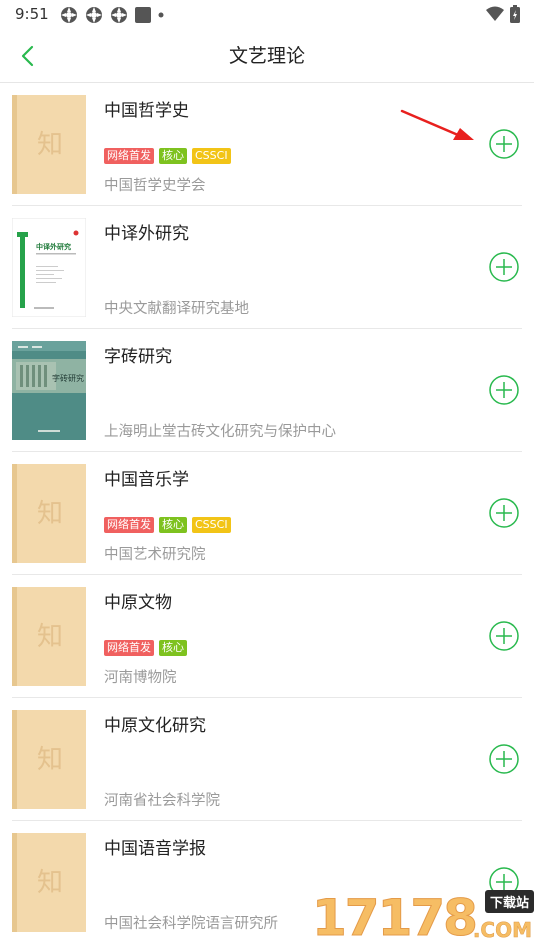  I want to click on status-time: 9:51, so click(32, 14).